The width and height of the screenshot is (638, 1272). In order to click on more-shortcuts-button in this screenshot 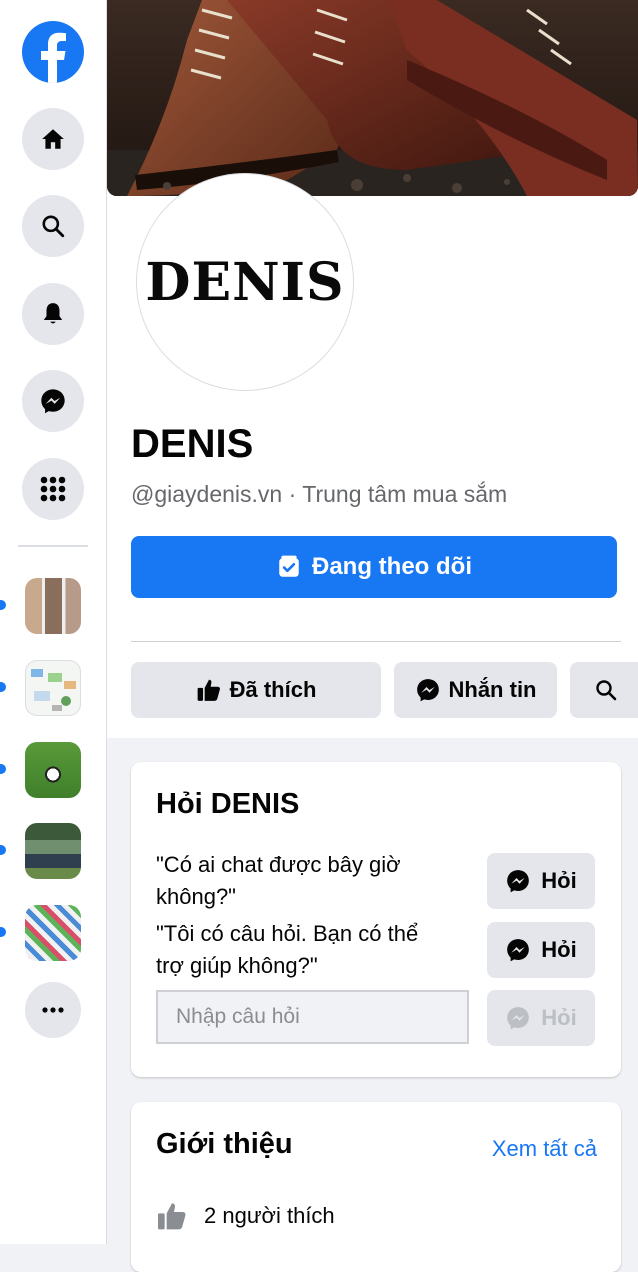, I will do `click(53, 1010)`.